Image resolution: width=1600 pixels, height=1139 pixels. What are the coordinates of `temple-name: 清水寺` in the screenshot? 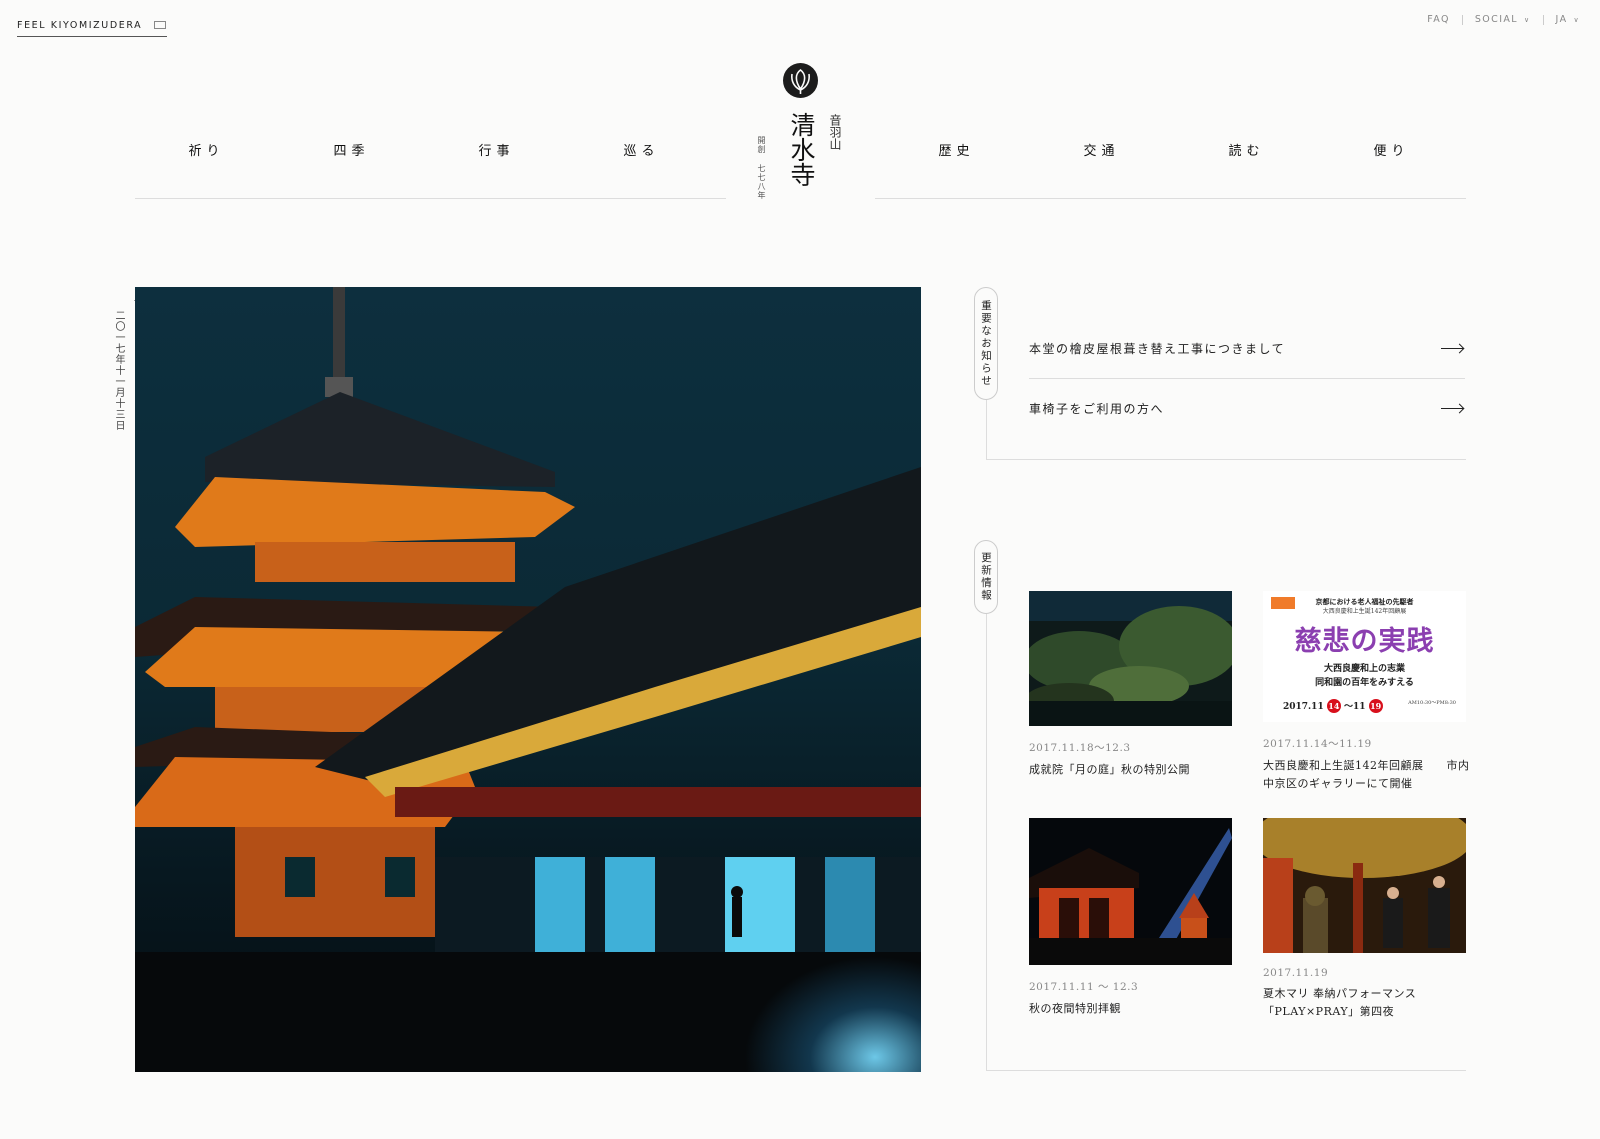 It's located at (801, 149).